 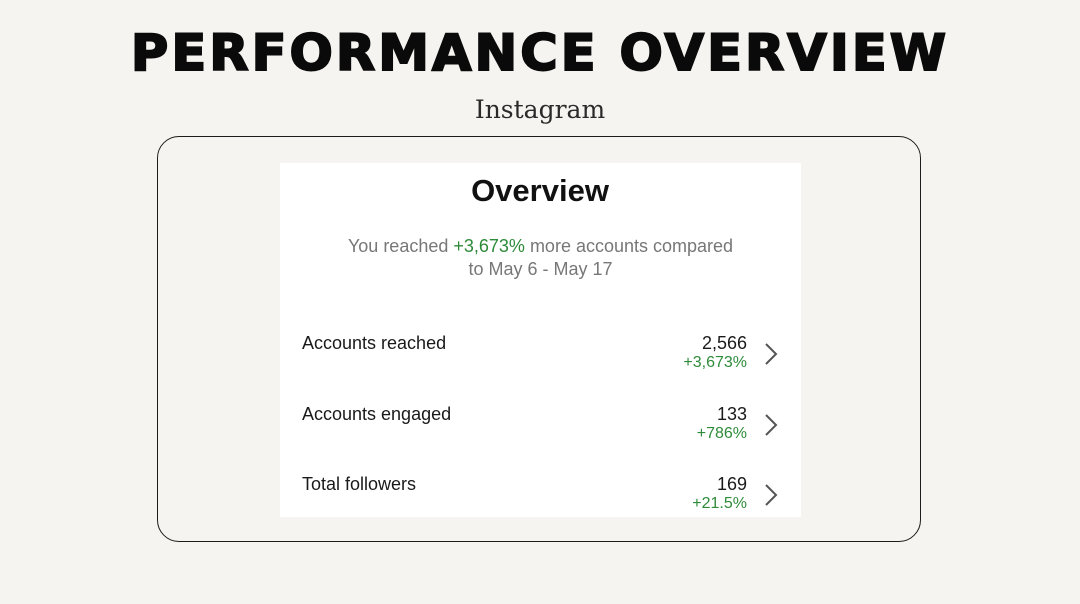 I want to click on summary-prefix: You reached, so click(x=400, y=246).